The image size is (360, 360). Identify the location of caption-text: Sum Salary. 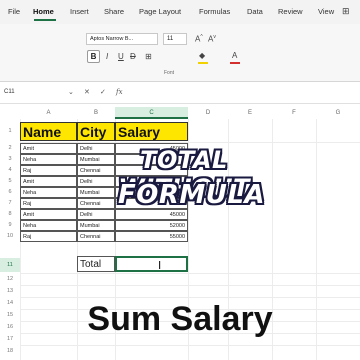
(180, 319).